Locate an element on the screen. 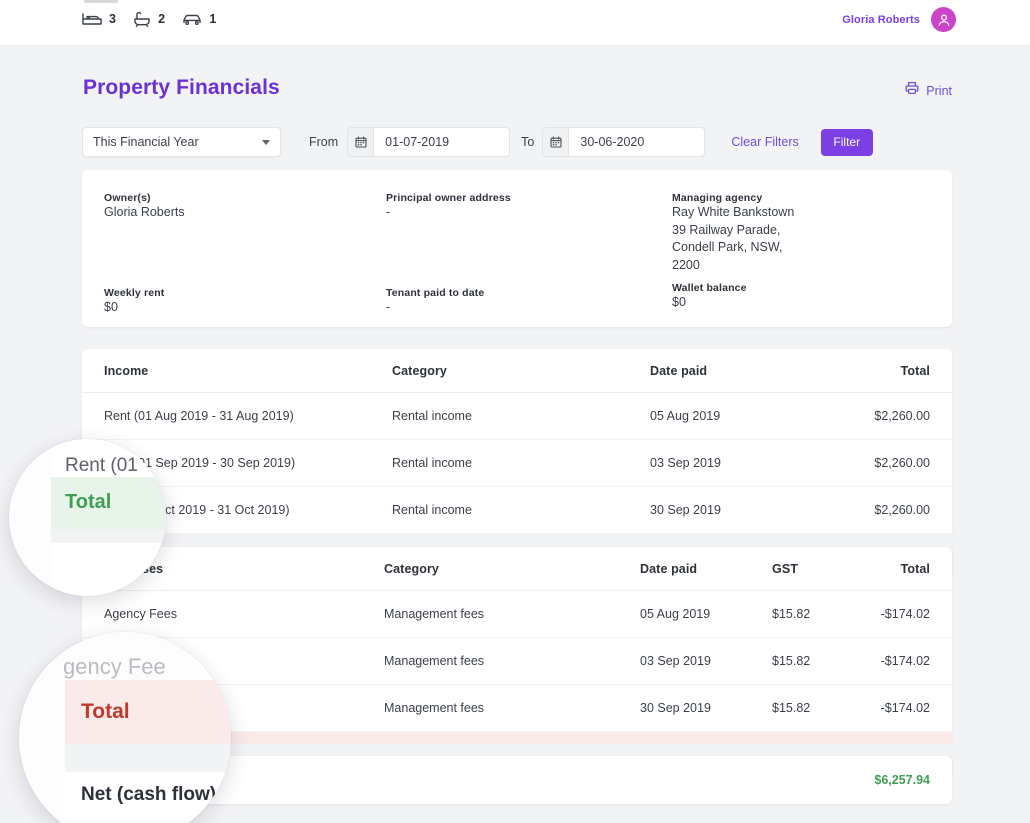  tenant-paid-block: Tenant paid to date - is located at coordinates (435, 302).